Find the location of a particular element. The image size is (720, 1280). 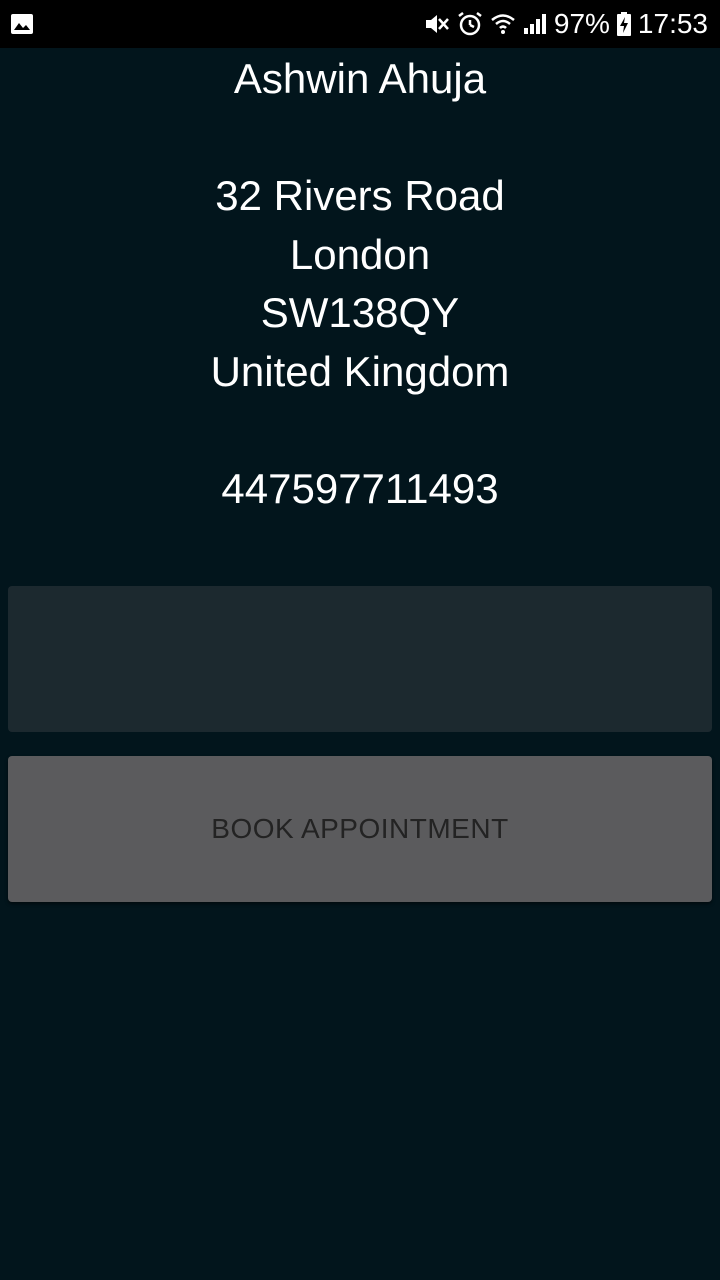

status-icons: 97% 17:53 is located at coordinates (565, 24).